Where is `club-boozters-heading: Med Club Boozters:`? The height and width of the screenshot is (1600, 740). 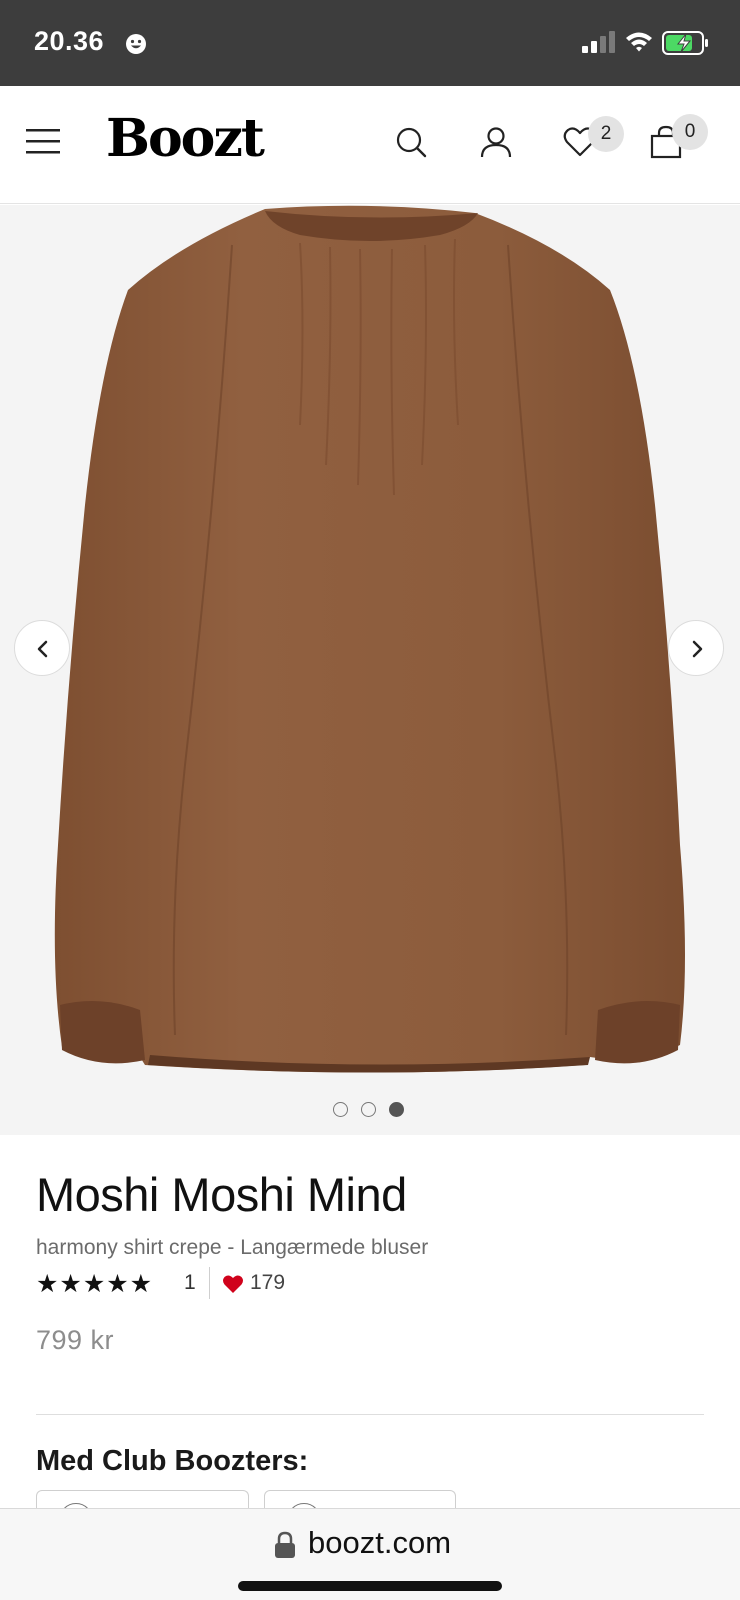 club-boozters-heading: Med Club Boozters: is located at coordinates (172, 1461).